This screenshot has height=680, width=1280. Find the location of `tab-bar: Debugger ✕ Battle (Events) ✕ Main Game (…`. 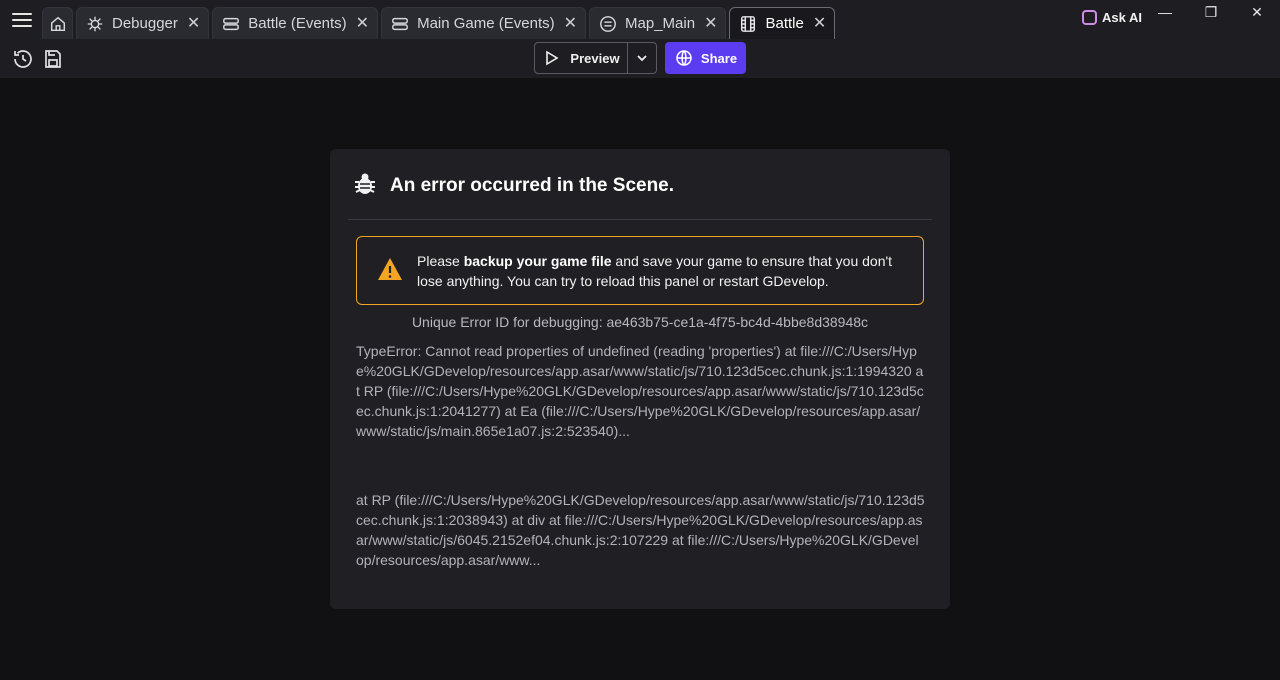

tab-bar: Debugger ✕ Battle (Events) ✕ Main Game (… is located at coordinates (439, 23).